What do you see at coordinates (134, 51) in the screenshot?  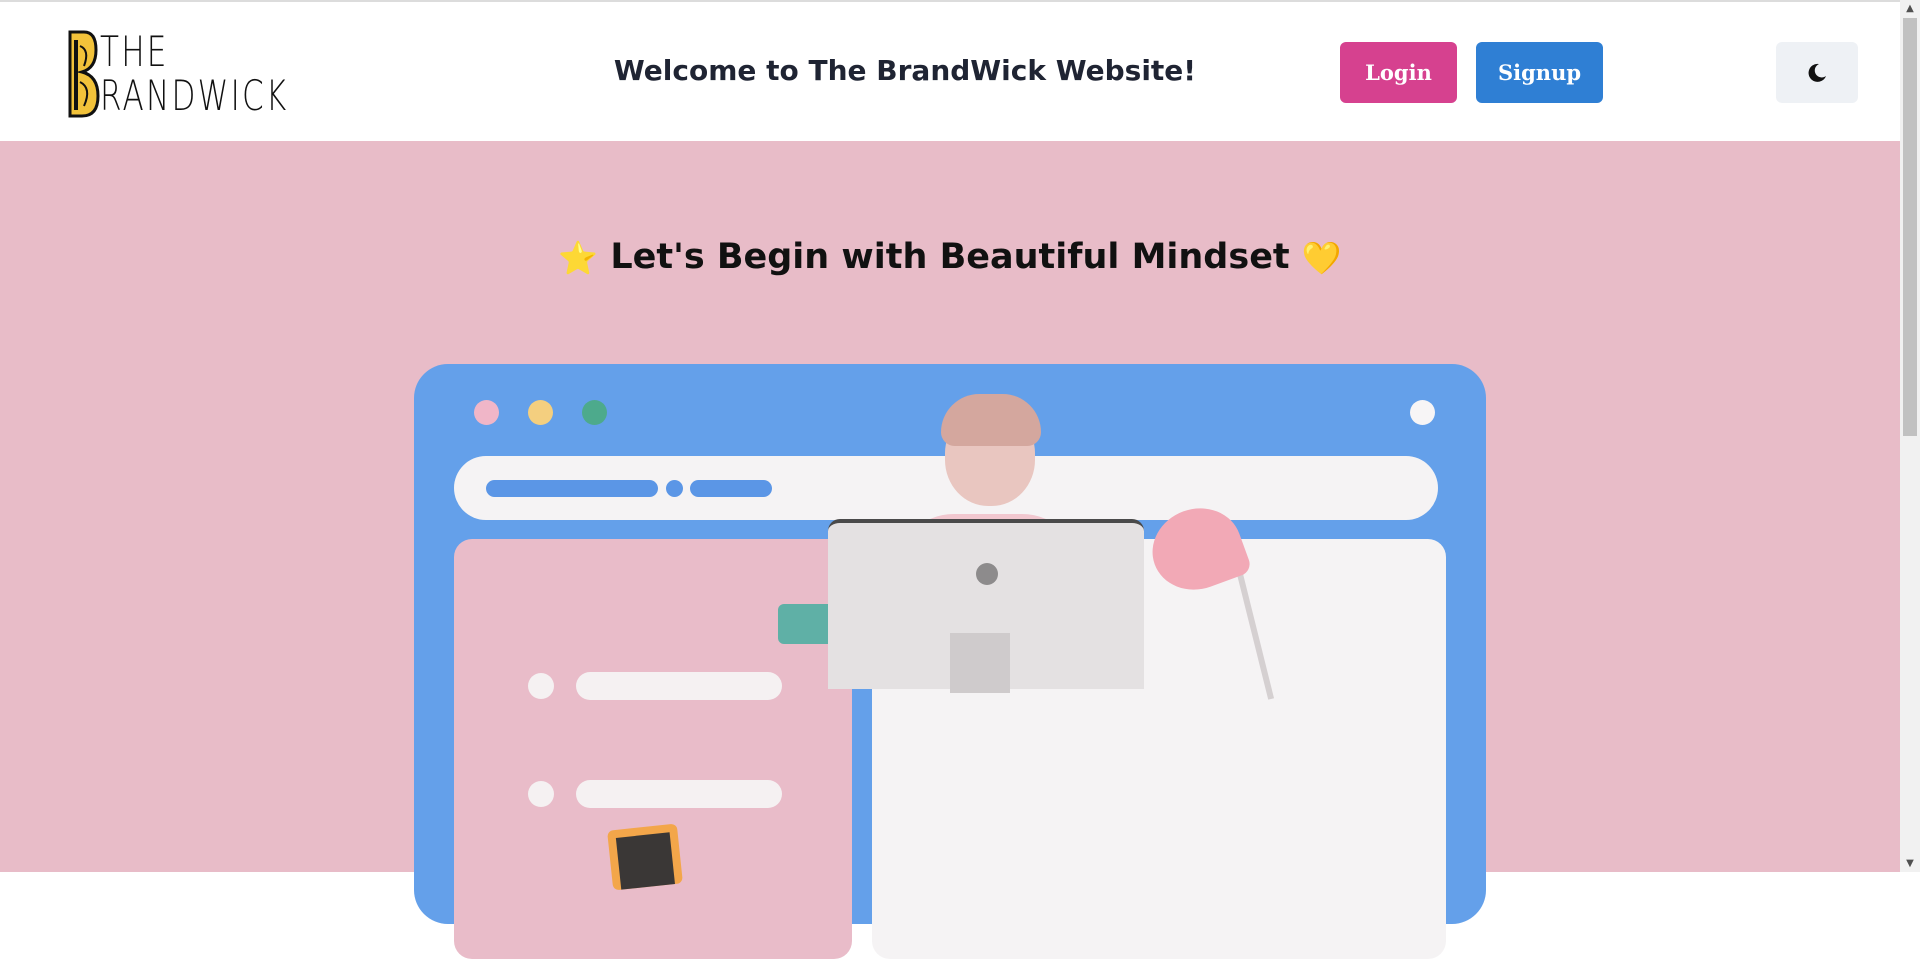 I see `logo-line-1: THE` at bounding box center [134, 51].